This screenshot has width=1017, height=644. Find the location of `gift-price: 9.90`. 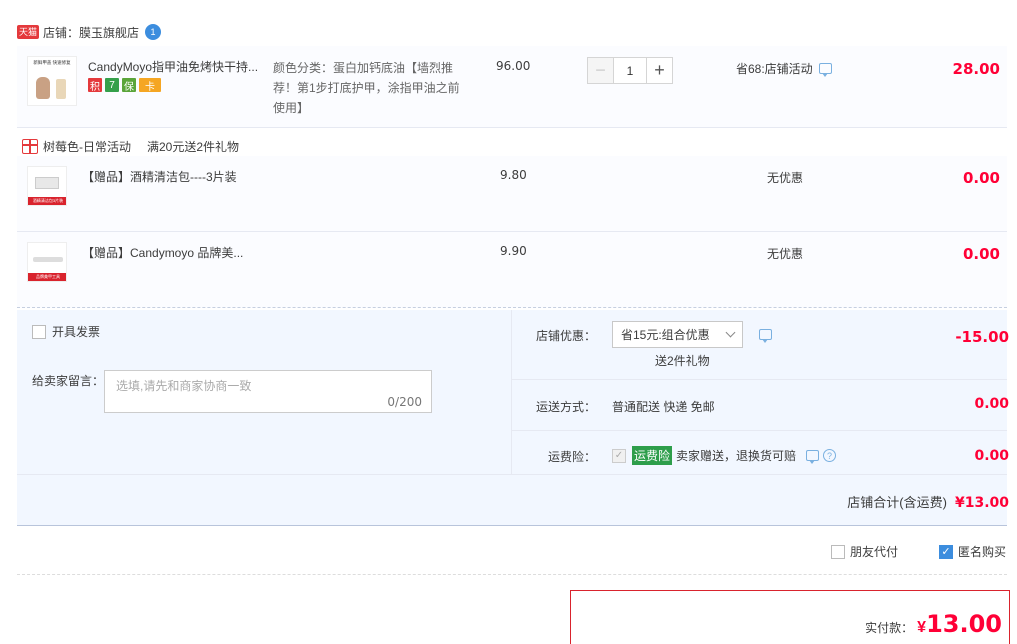

gift-price: 9.90 is located at coordinates (513, 251).